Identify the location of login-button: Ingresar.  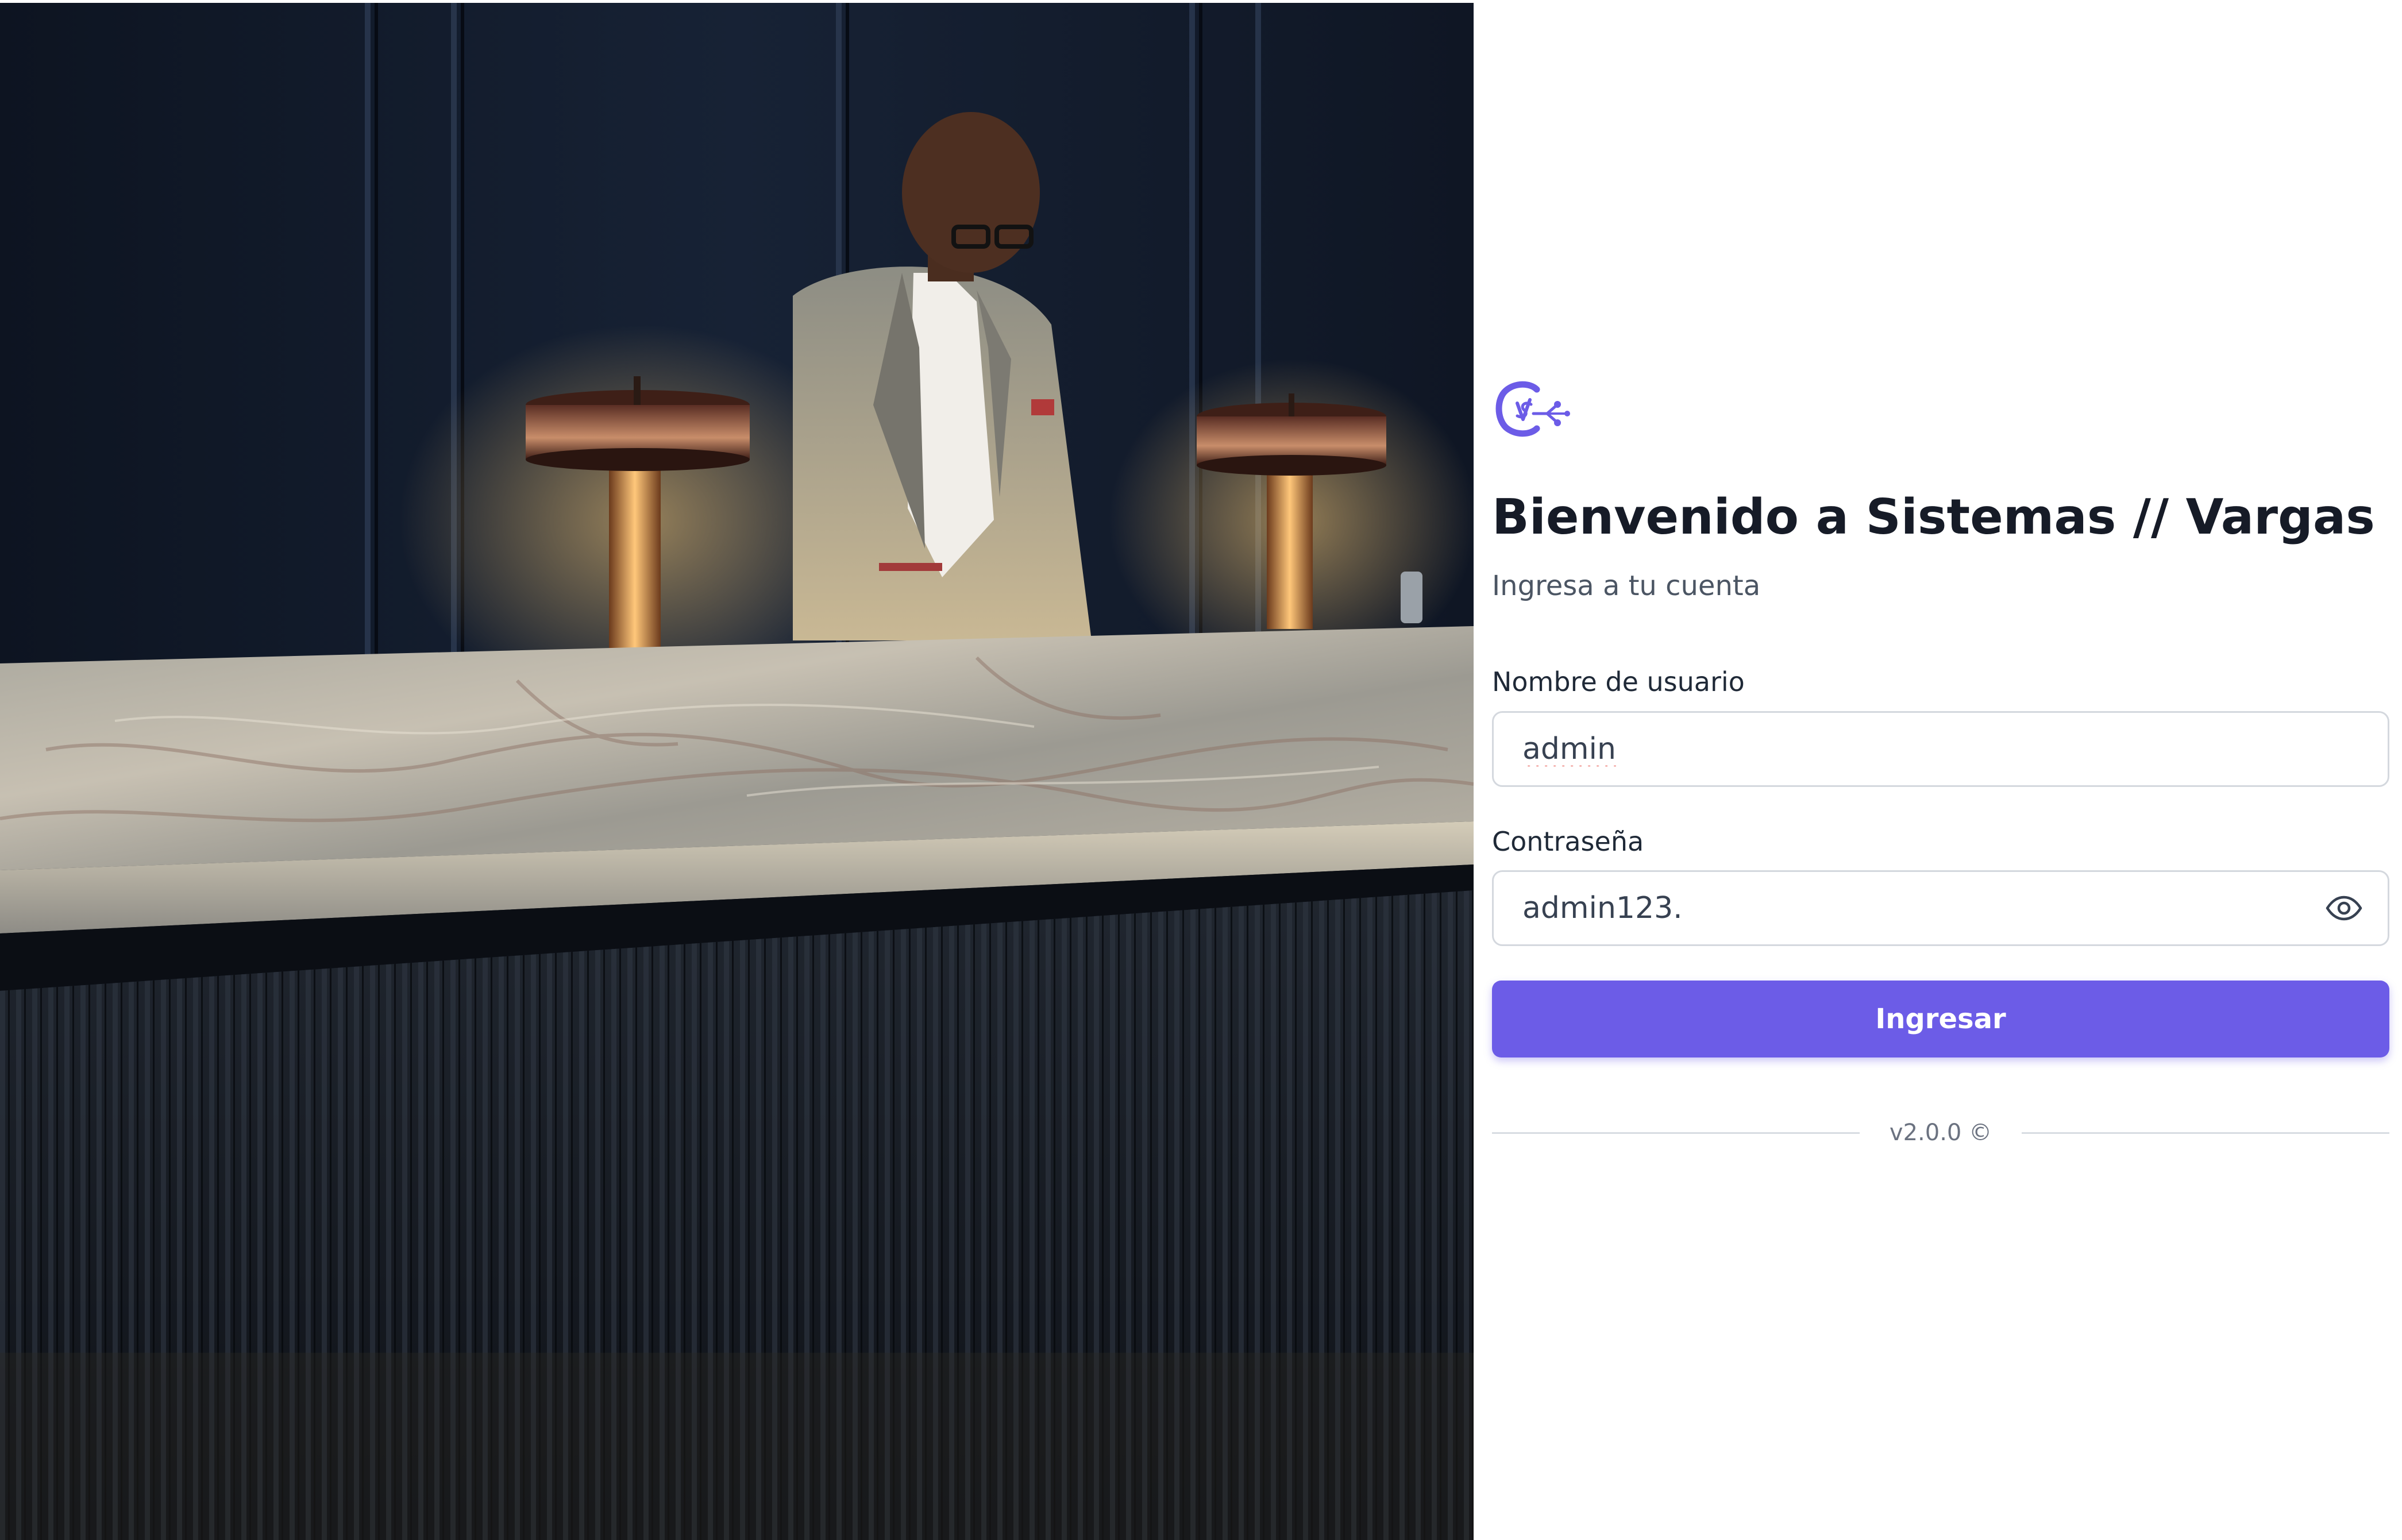
(1941, 1019).